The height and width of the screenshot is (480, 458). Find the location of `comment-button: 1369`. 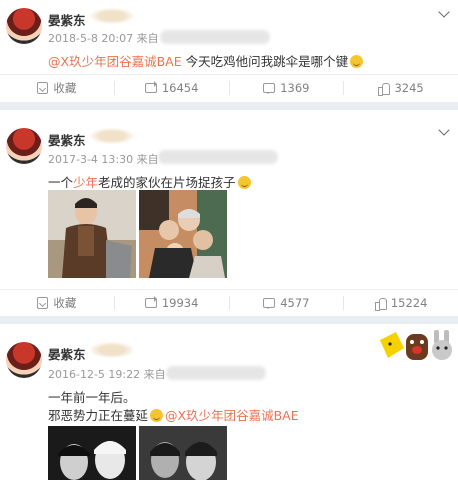

comment-button: 1369 is located at coordinates (287, 88).